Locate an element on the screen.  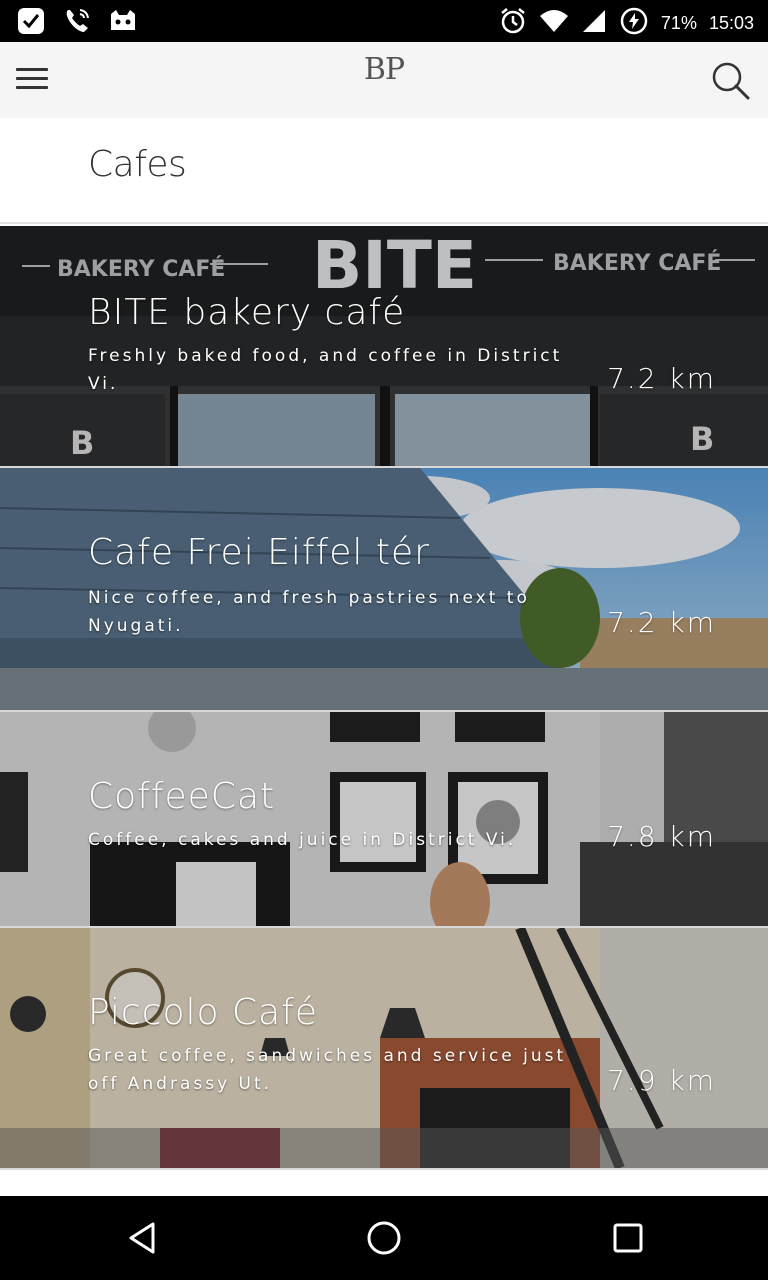
cafe-name: CoffeeCat is located at coordinates (182, 796).